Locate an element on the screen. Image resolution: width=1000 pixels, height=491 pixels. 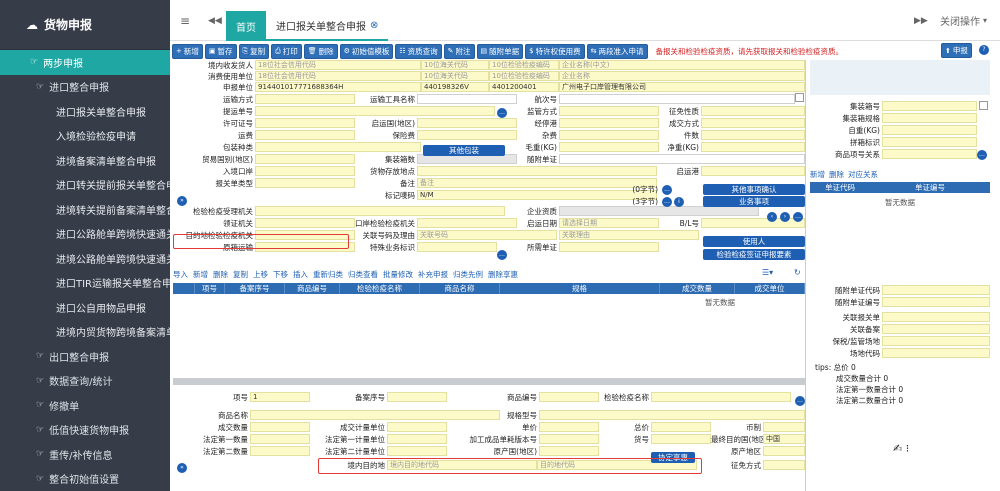
view-options-icon: ☰▾ is located at coordinates (767, 272).